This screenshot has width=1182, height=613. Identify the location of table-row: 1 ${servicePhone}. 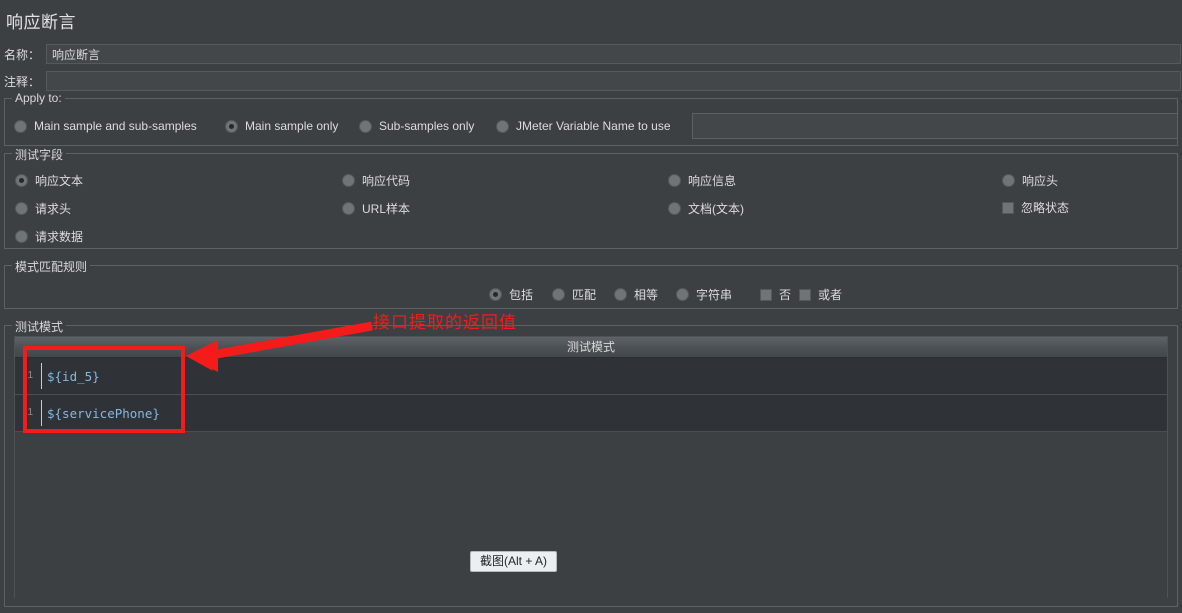
(591, 413).